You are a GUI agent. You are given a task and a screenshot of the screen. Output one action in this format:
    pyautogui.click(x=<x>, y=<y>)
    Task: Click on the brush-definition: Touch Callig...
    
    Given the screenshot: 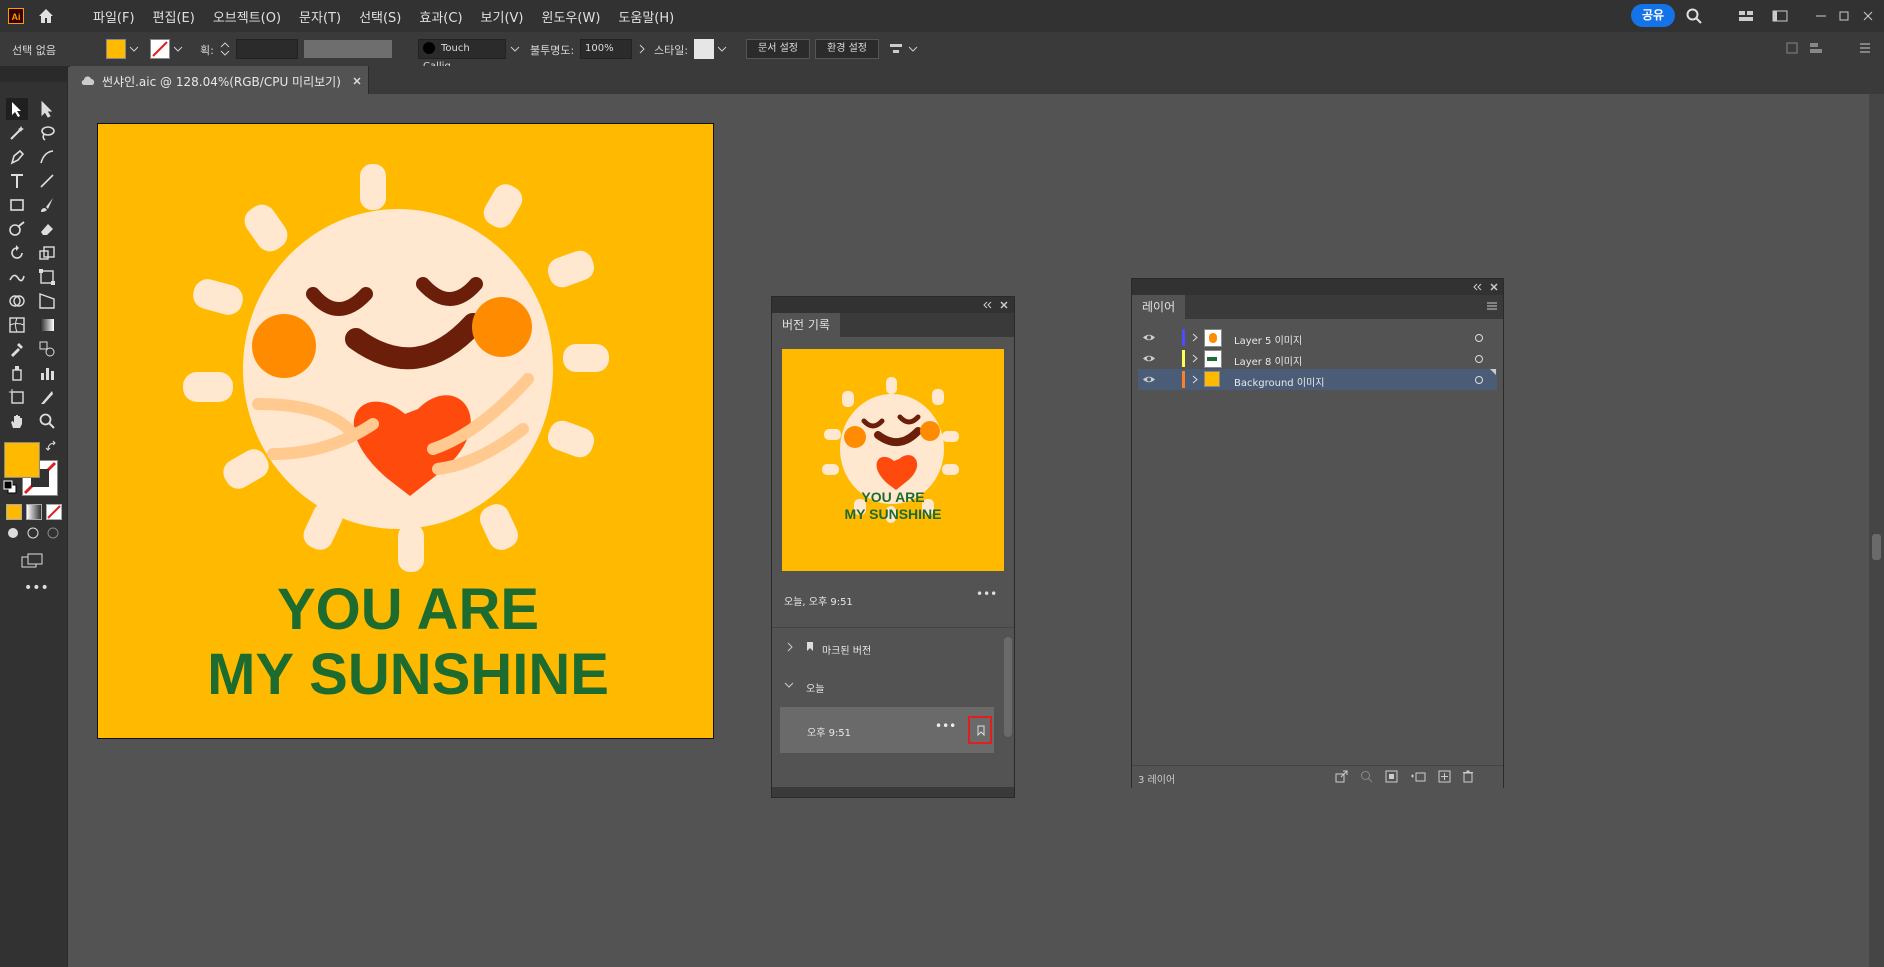 What is the action you would take?
    pyautogui.click(x=462, y=55)
    